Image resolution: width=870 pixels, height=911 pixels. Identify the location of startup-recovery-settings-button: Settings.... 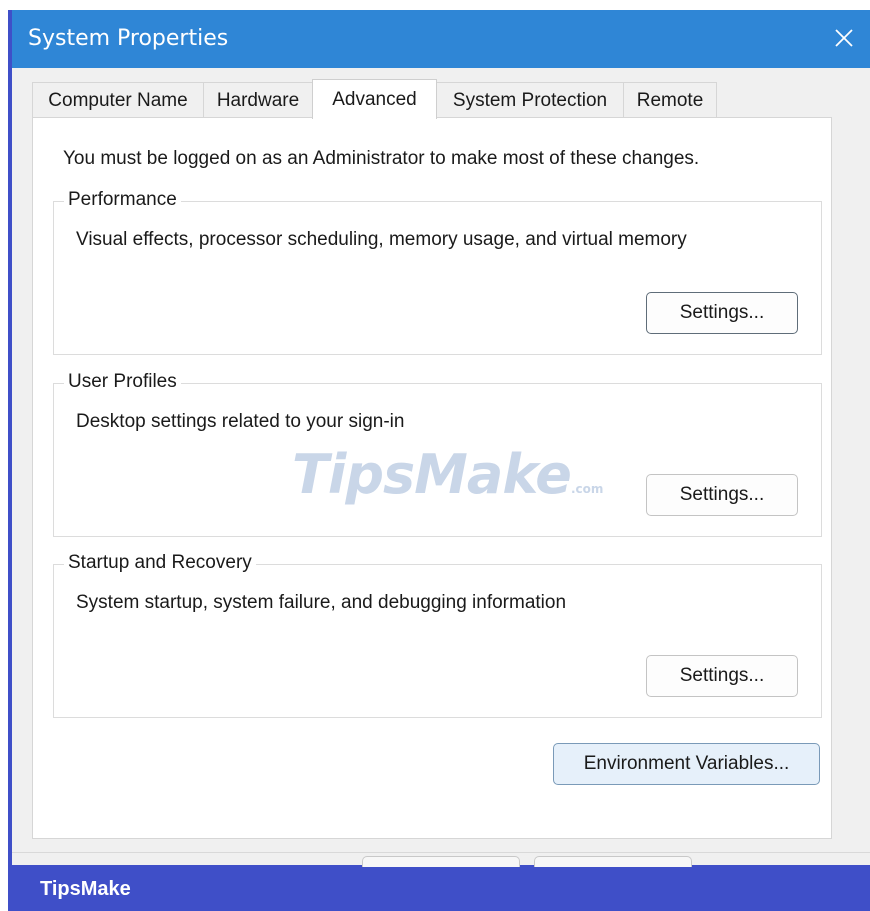
(722, 676).